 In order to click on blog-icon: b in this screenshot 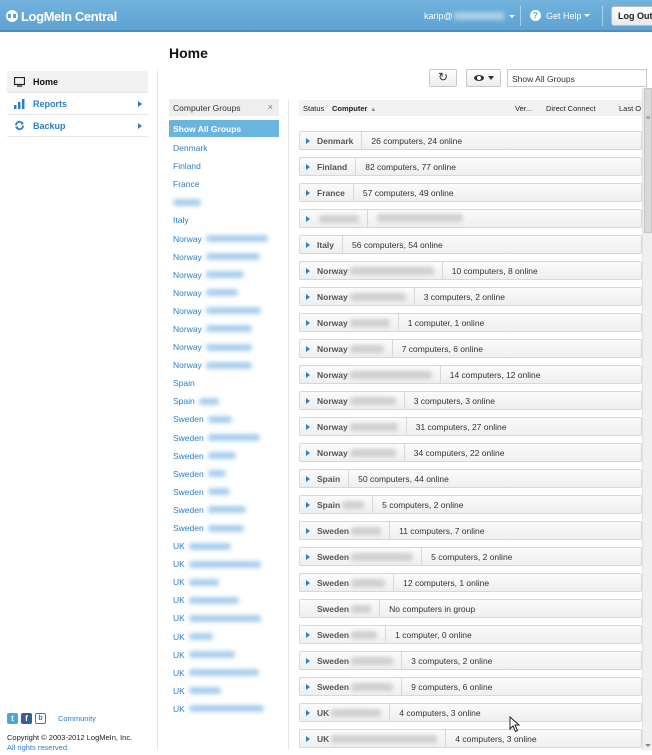, I will do `click(40, 718)`.